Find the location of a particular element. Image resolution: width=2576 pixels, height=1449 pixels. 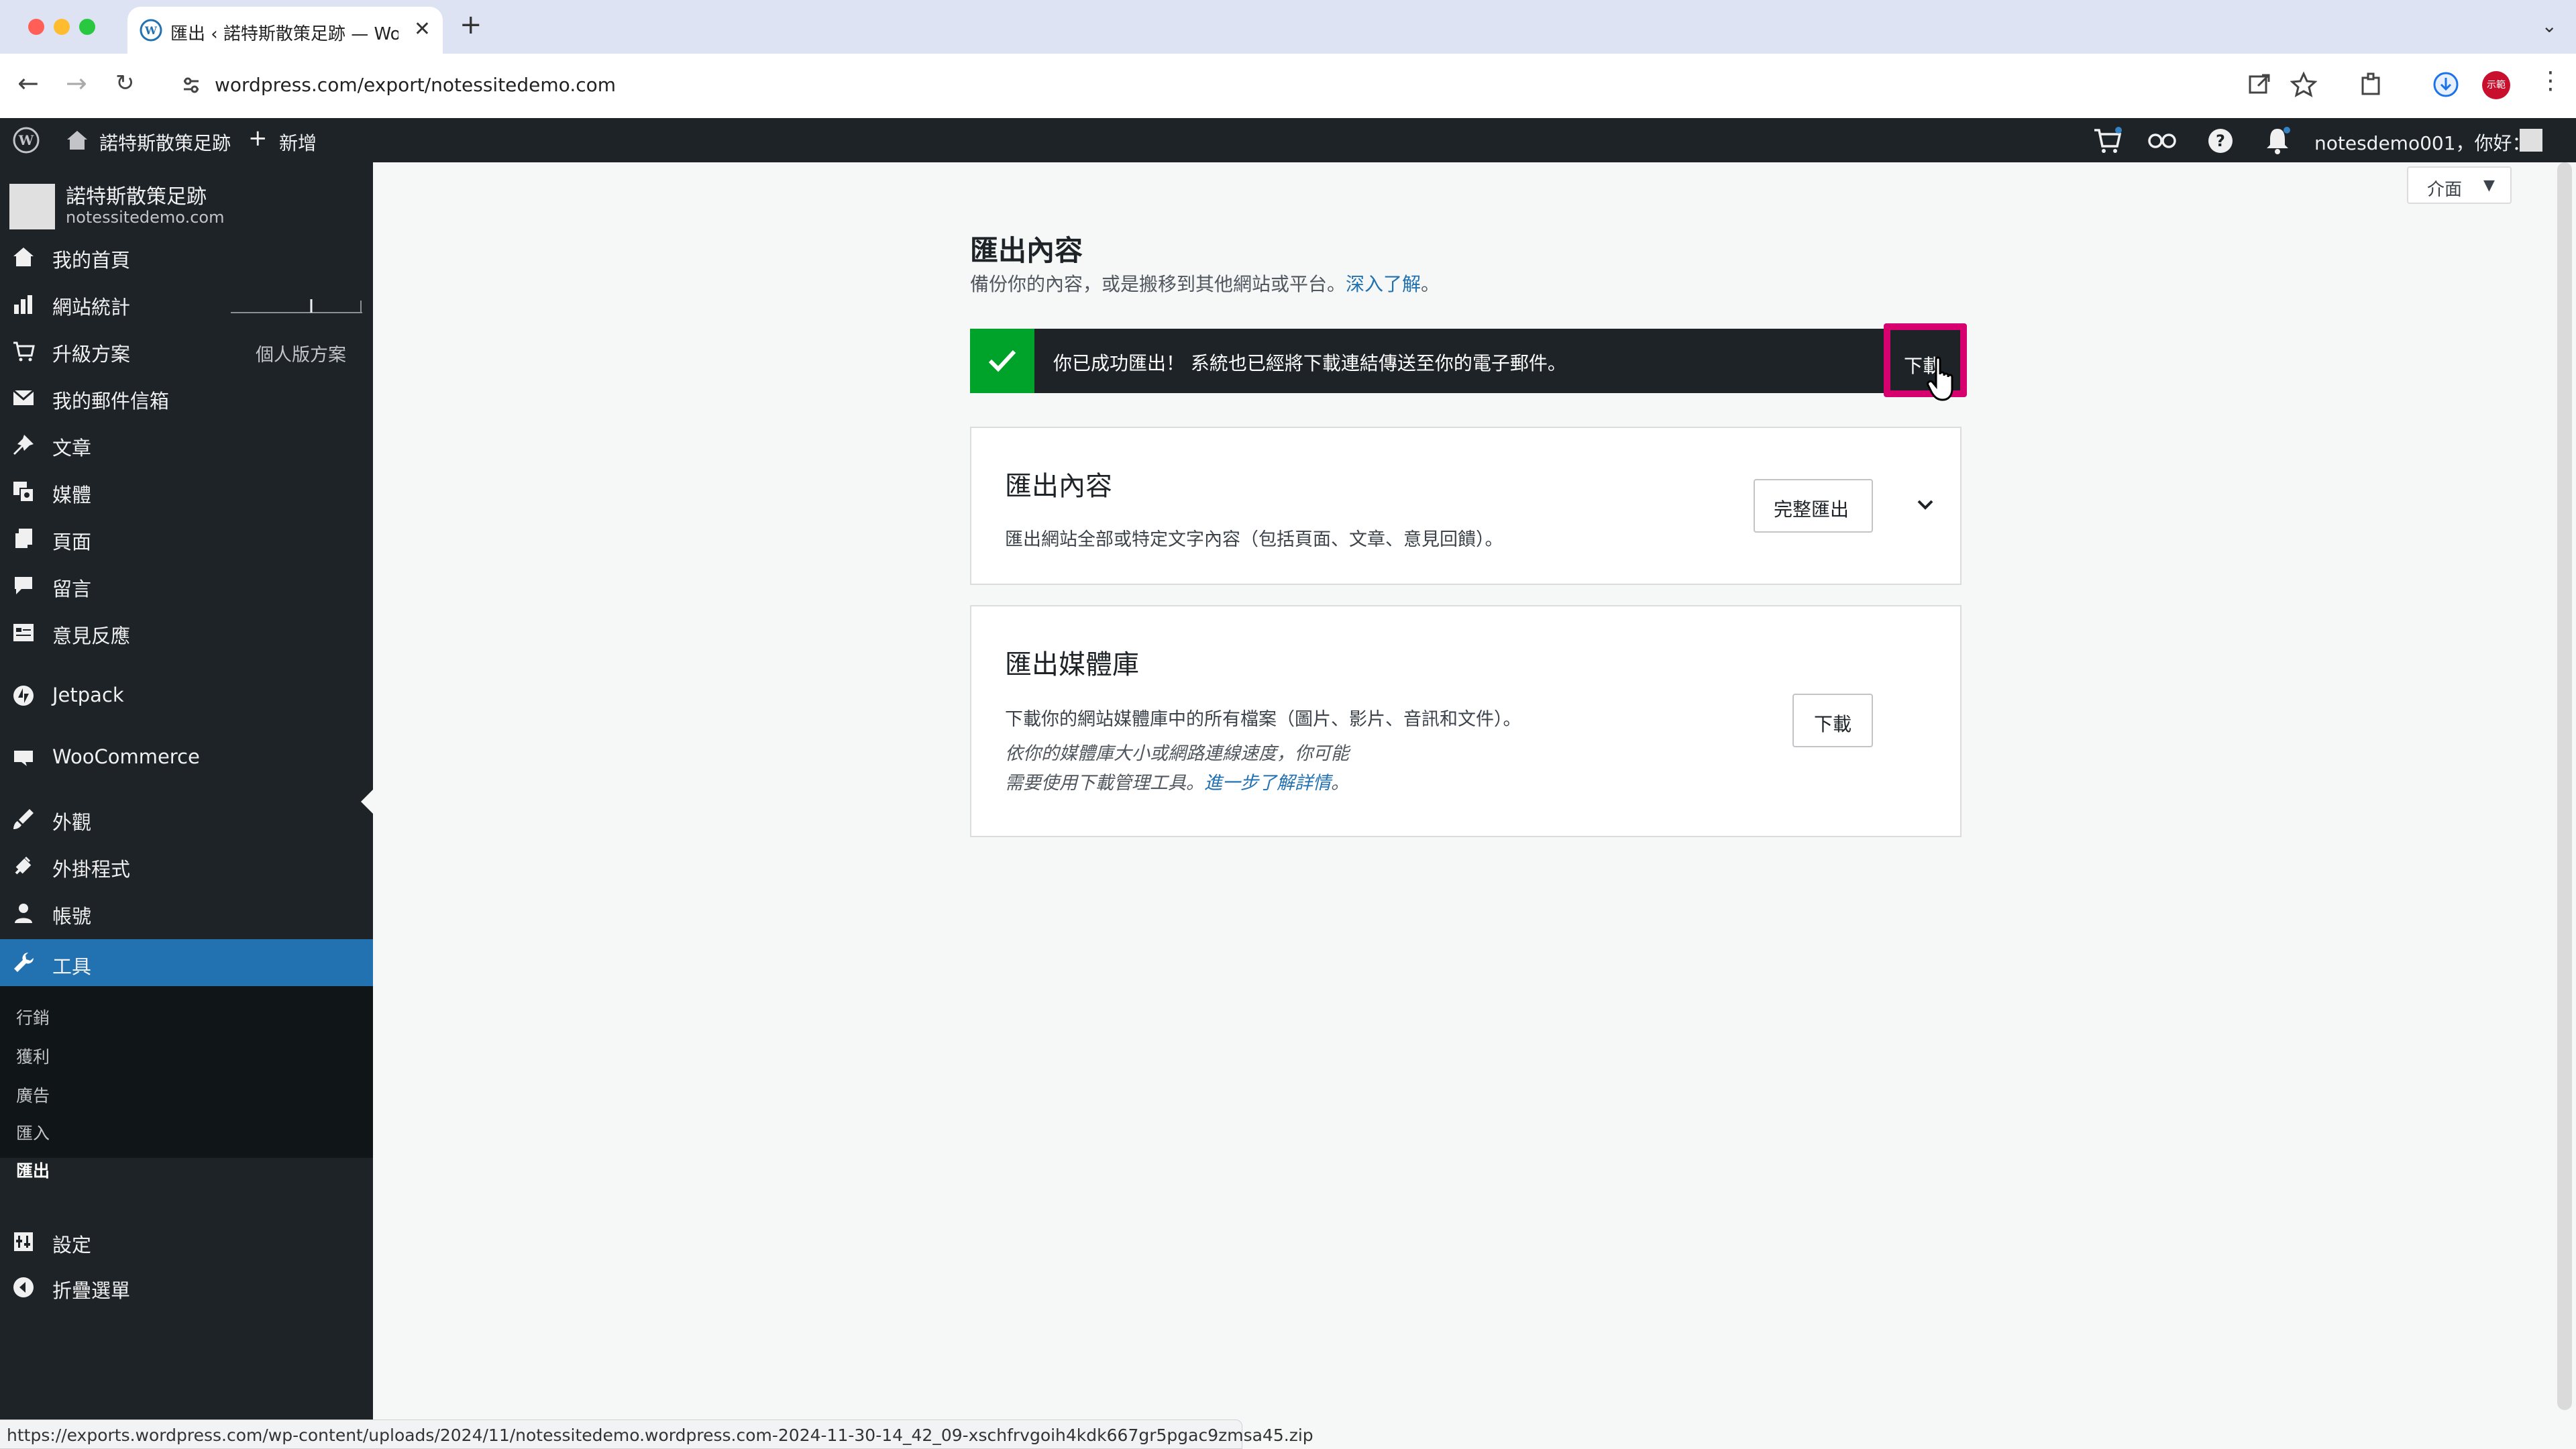

home-icon is located at coordinates (77, 140).